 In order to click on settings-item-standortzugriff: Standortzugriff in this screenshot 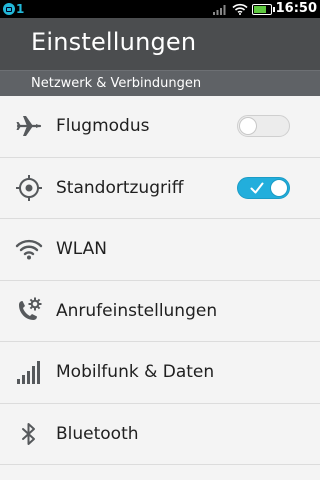, I will do `click(160, 188)`.